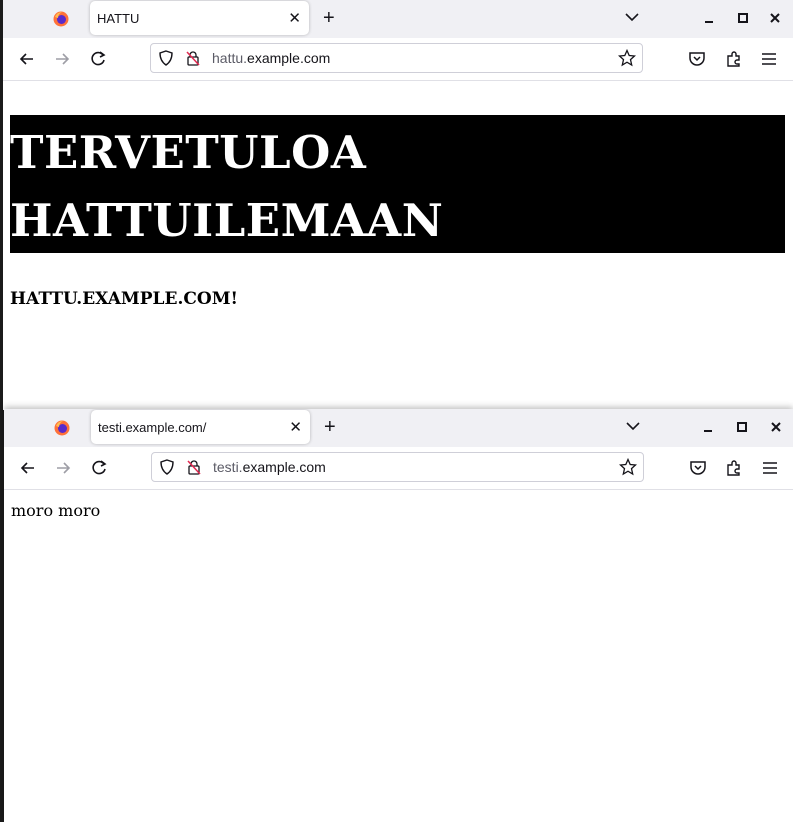  What do you see at coordinates (56, 510) in the screenshot?
I see `page-paragraph: moro moro` at bounding box center [56, 510].